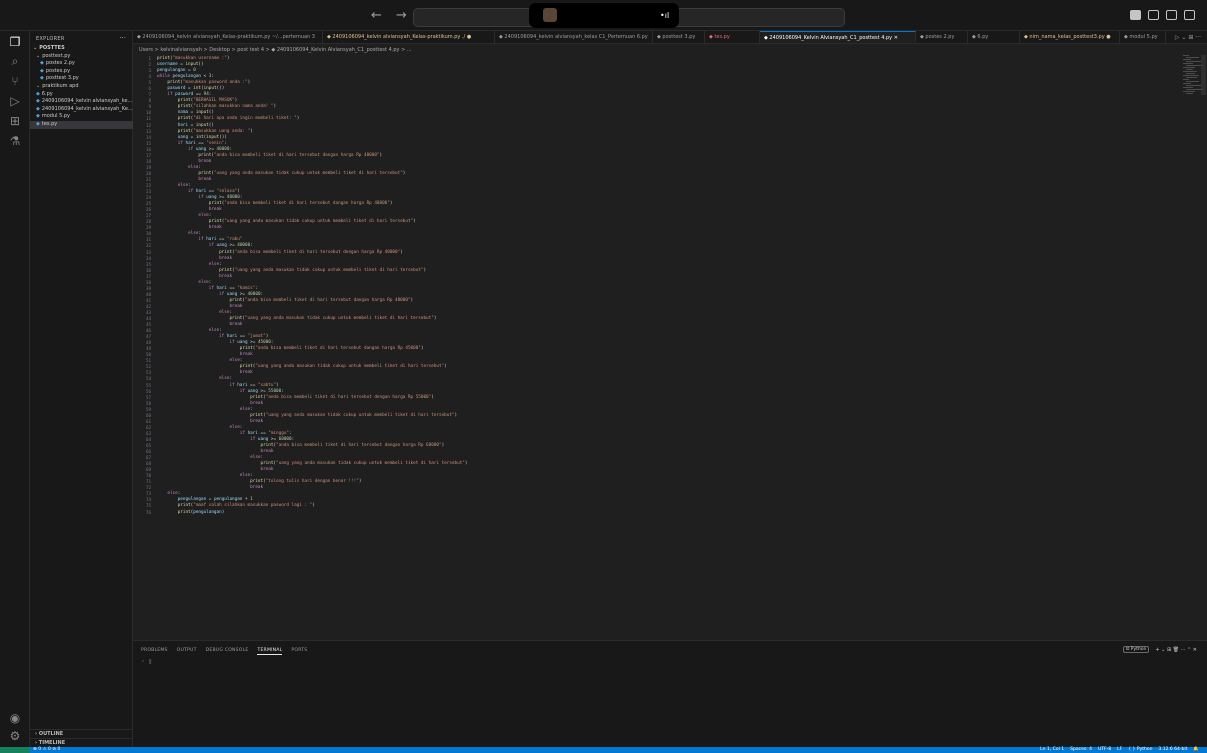 The height and width of the screenshot is (753, 1207). What do you see at coordinates (1189, 93) in the screenshot?
I see `minimap-line` at bounding box center [1189, 93].